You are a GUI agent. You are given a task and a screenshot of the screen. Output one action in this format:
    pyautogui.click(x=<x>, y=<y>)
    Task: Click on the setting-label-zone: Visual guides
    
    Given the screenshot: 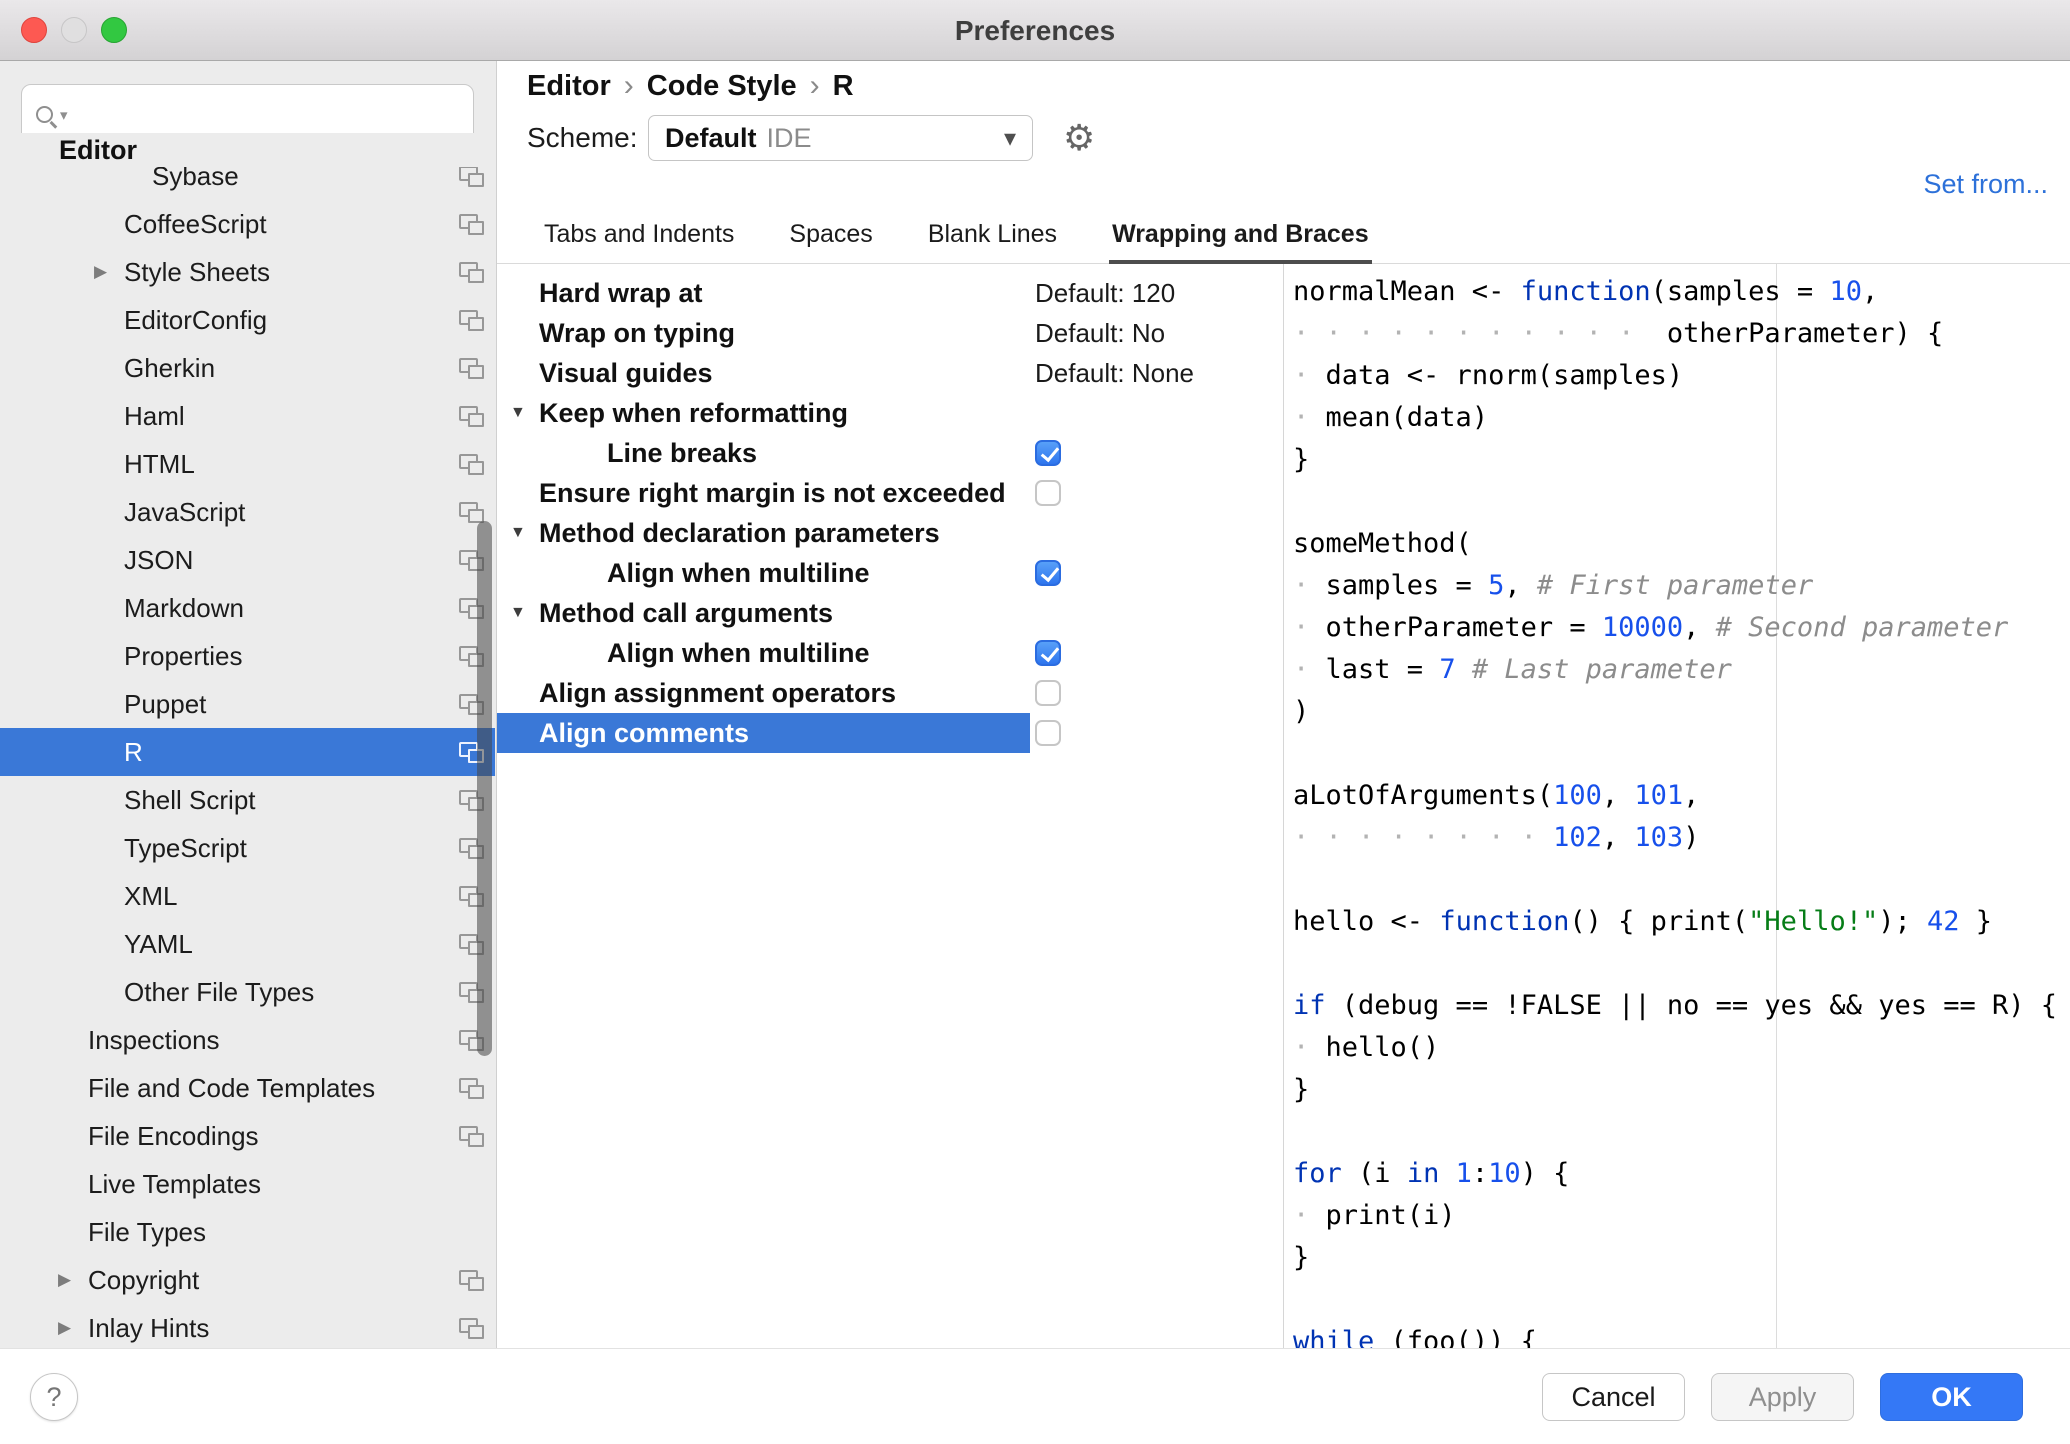 What is the action you would take?
    pyautogui.click(x=763, y=373)
    